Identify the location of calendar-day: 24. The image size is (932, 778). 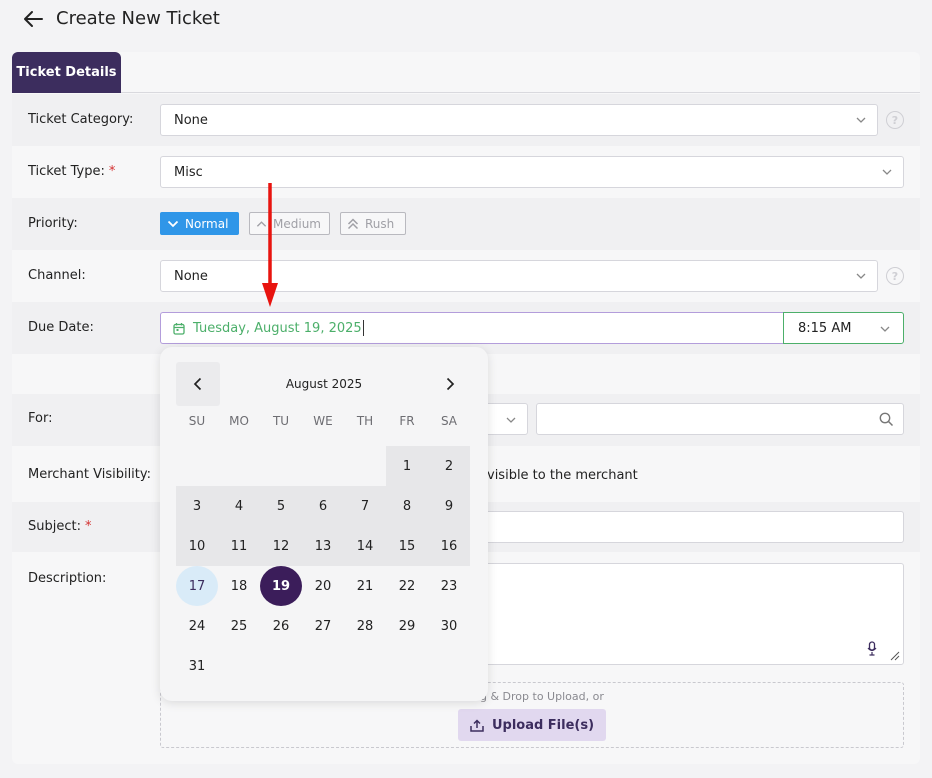
(197, 626).